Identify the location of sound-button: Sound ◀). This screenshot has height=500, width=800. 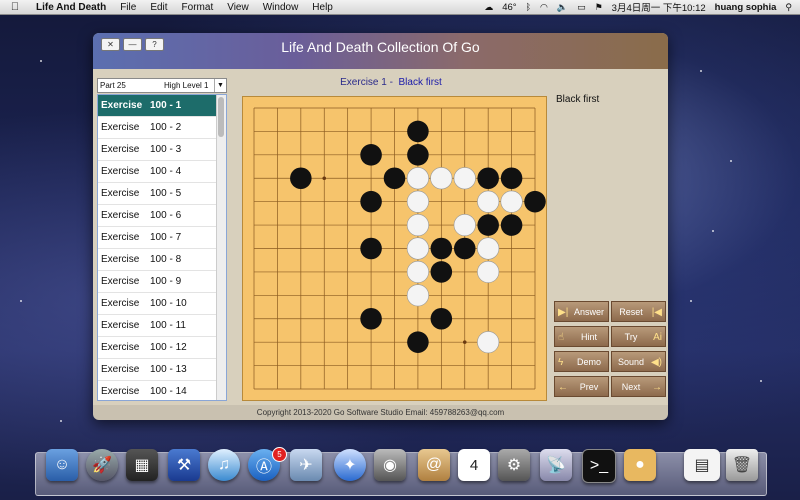
(638, 361).